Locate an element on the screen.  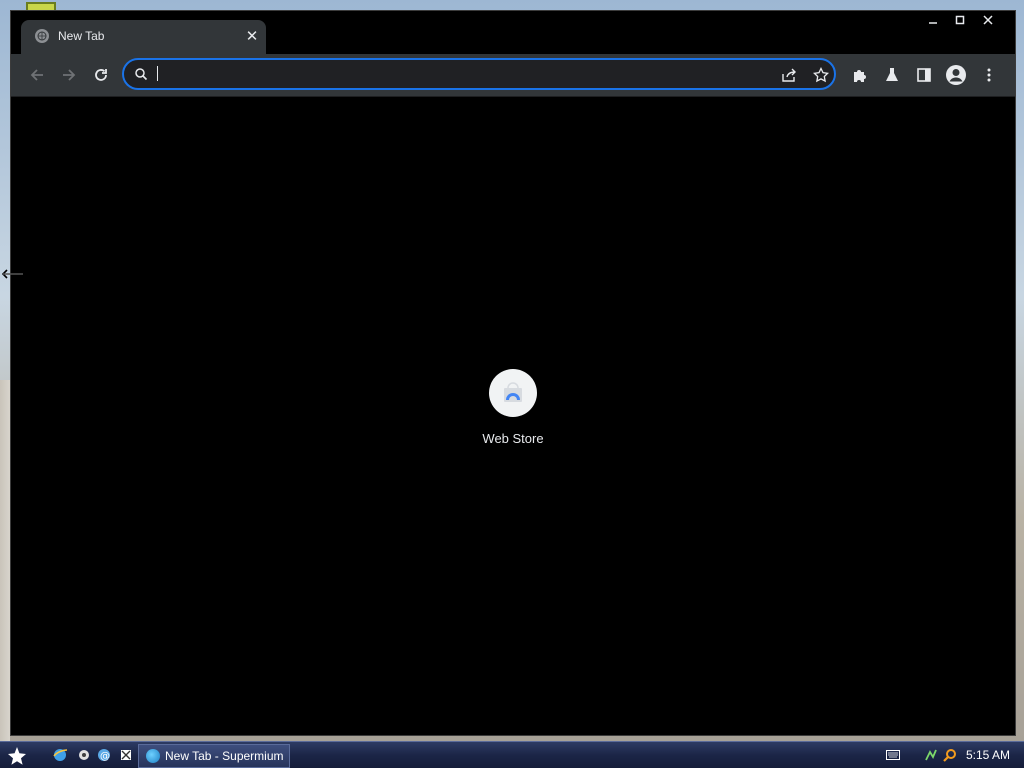
start-button is located at coordinates (17, 756).